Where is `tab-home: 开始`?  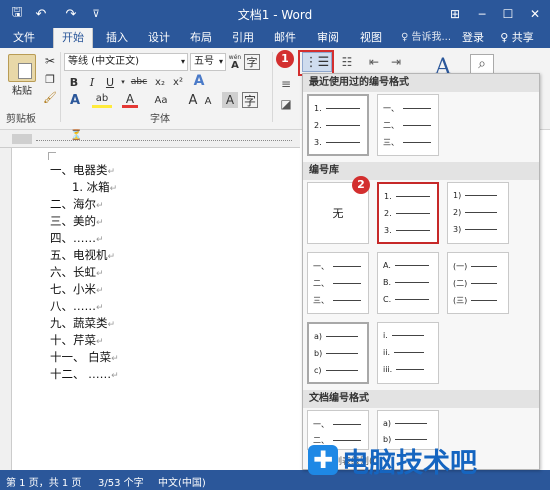
tab-home: 开始 is located at coordinates (73, 38).